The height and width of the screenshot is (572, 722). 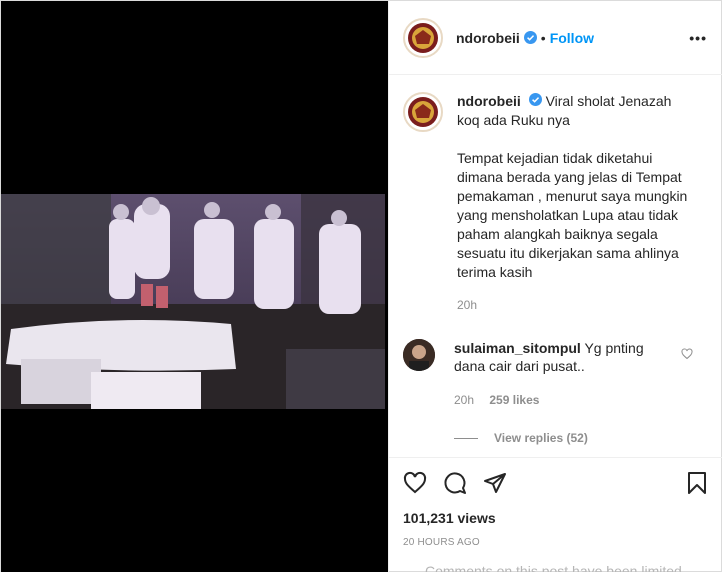 I want to click on commenter-avatar, so click(x=419, y=355).